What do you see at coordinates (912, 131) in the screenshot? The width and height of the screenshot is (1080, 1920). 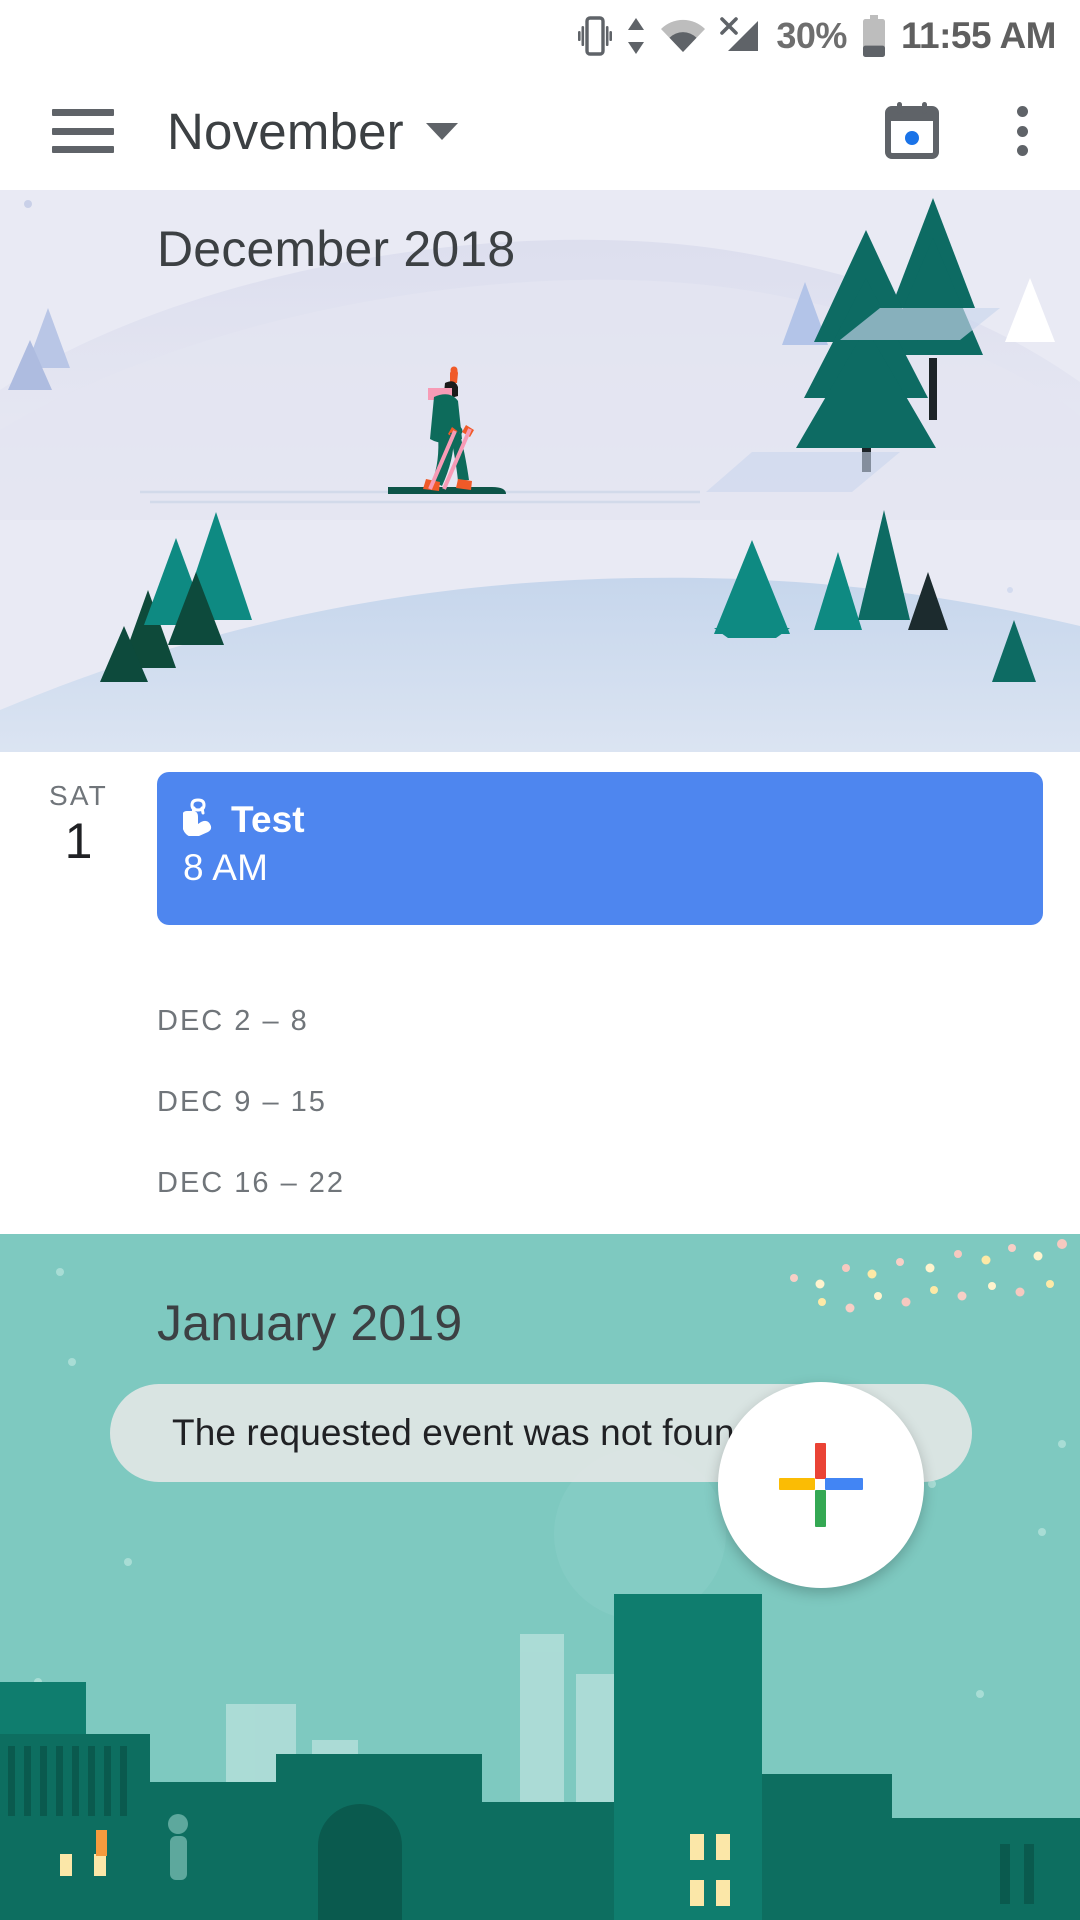 I see `today-calendar-icon` at bounding box center [912, 131].